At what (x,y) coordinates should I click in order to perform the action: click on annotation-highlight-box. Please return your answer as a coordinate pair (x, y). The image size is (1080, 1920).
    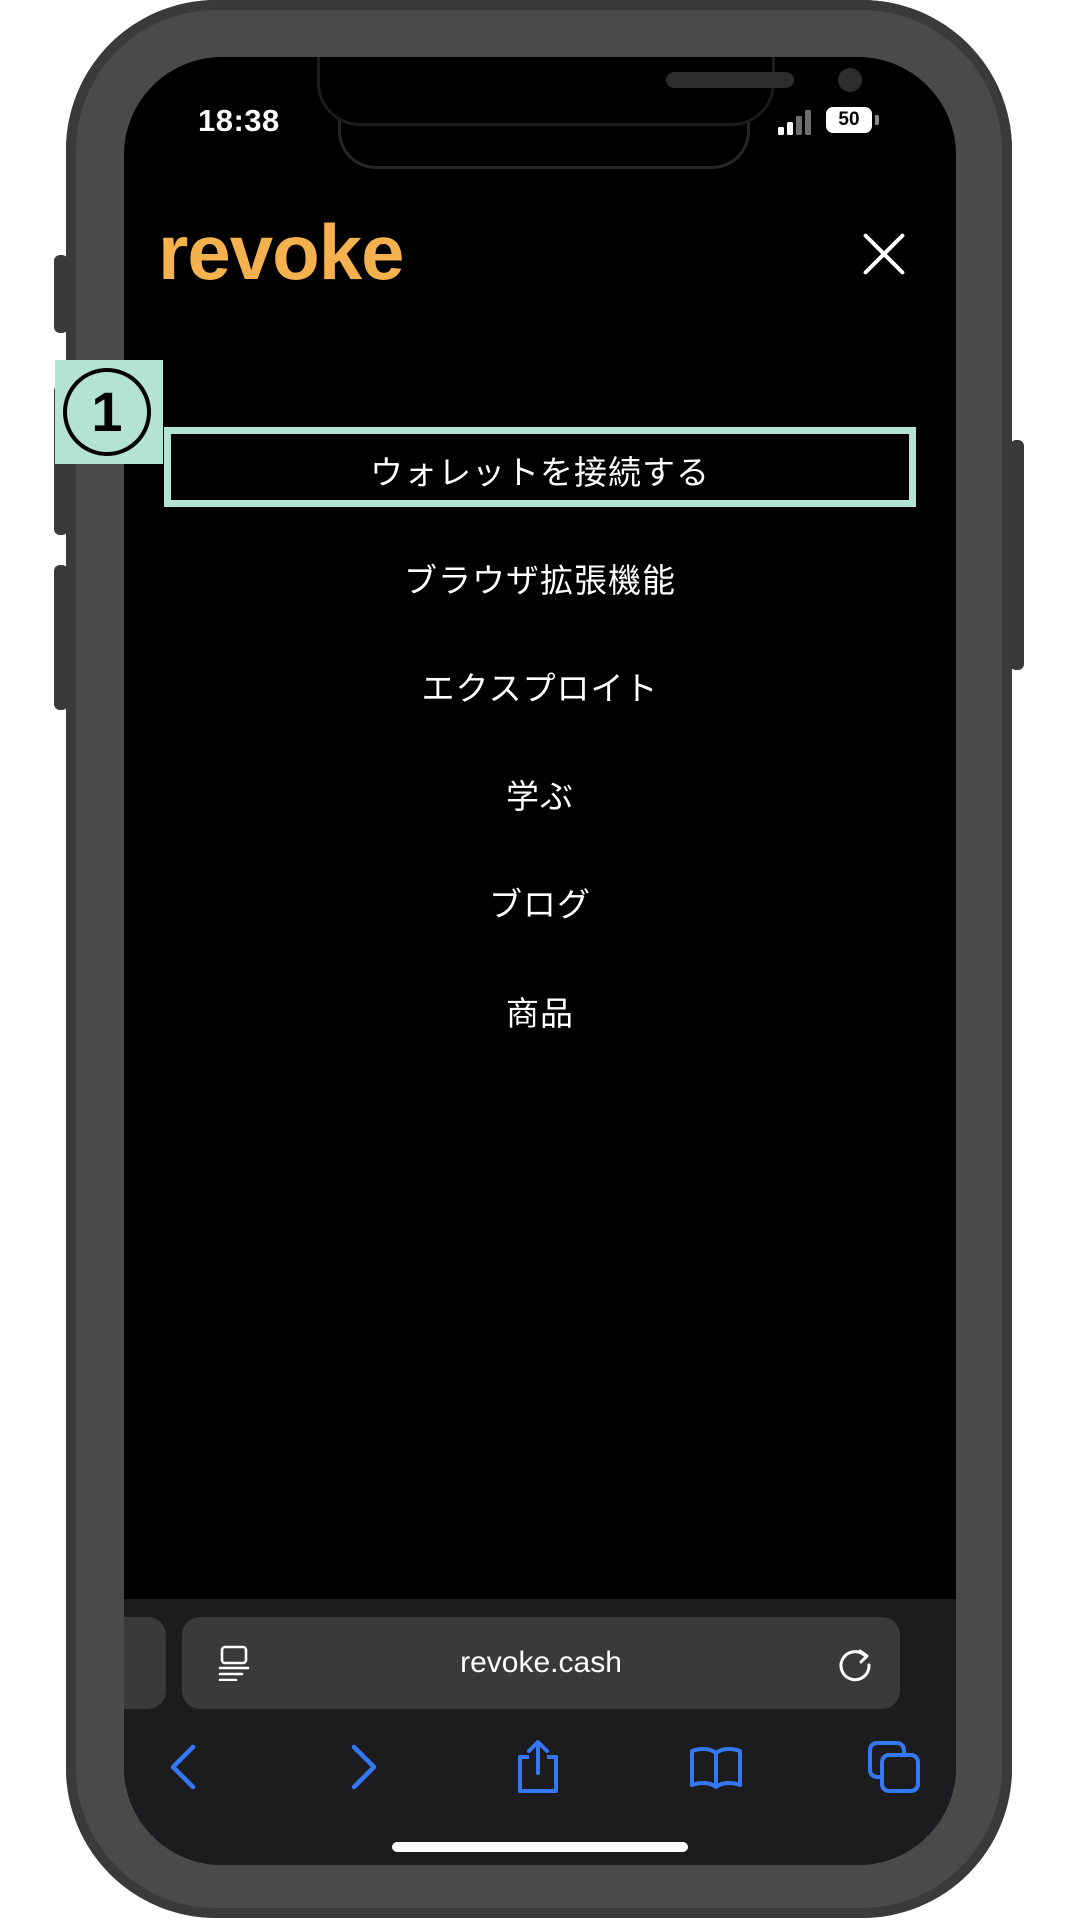
    Looking at the image, I should click on (540, 467).